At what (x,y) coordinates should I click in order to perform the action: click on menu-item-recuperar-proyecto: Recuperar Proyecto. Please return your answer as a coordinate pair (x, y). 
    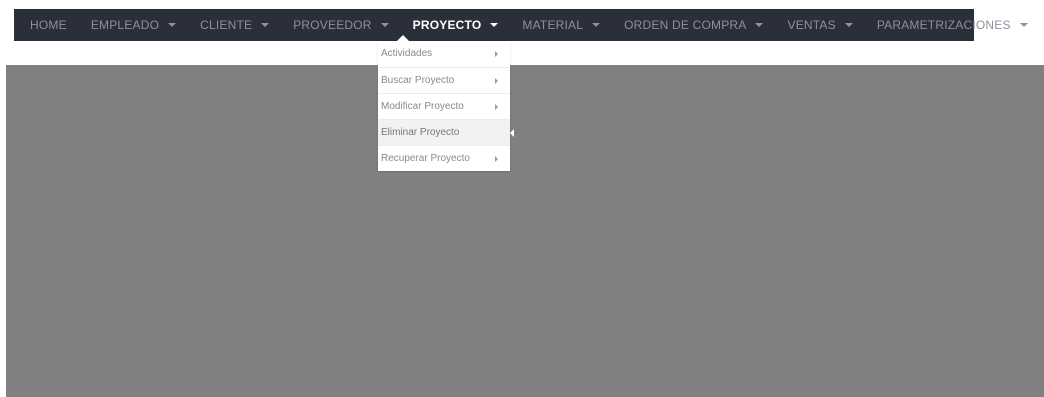
    Looking at the image, I should click on (444, 158).